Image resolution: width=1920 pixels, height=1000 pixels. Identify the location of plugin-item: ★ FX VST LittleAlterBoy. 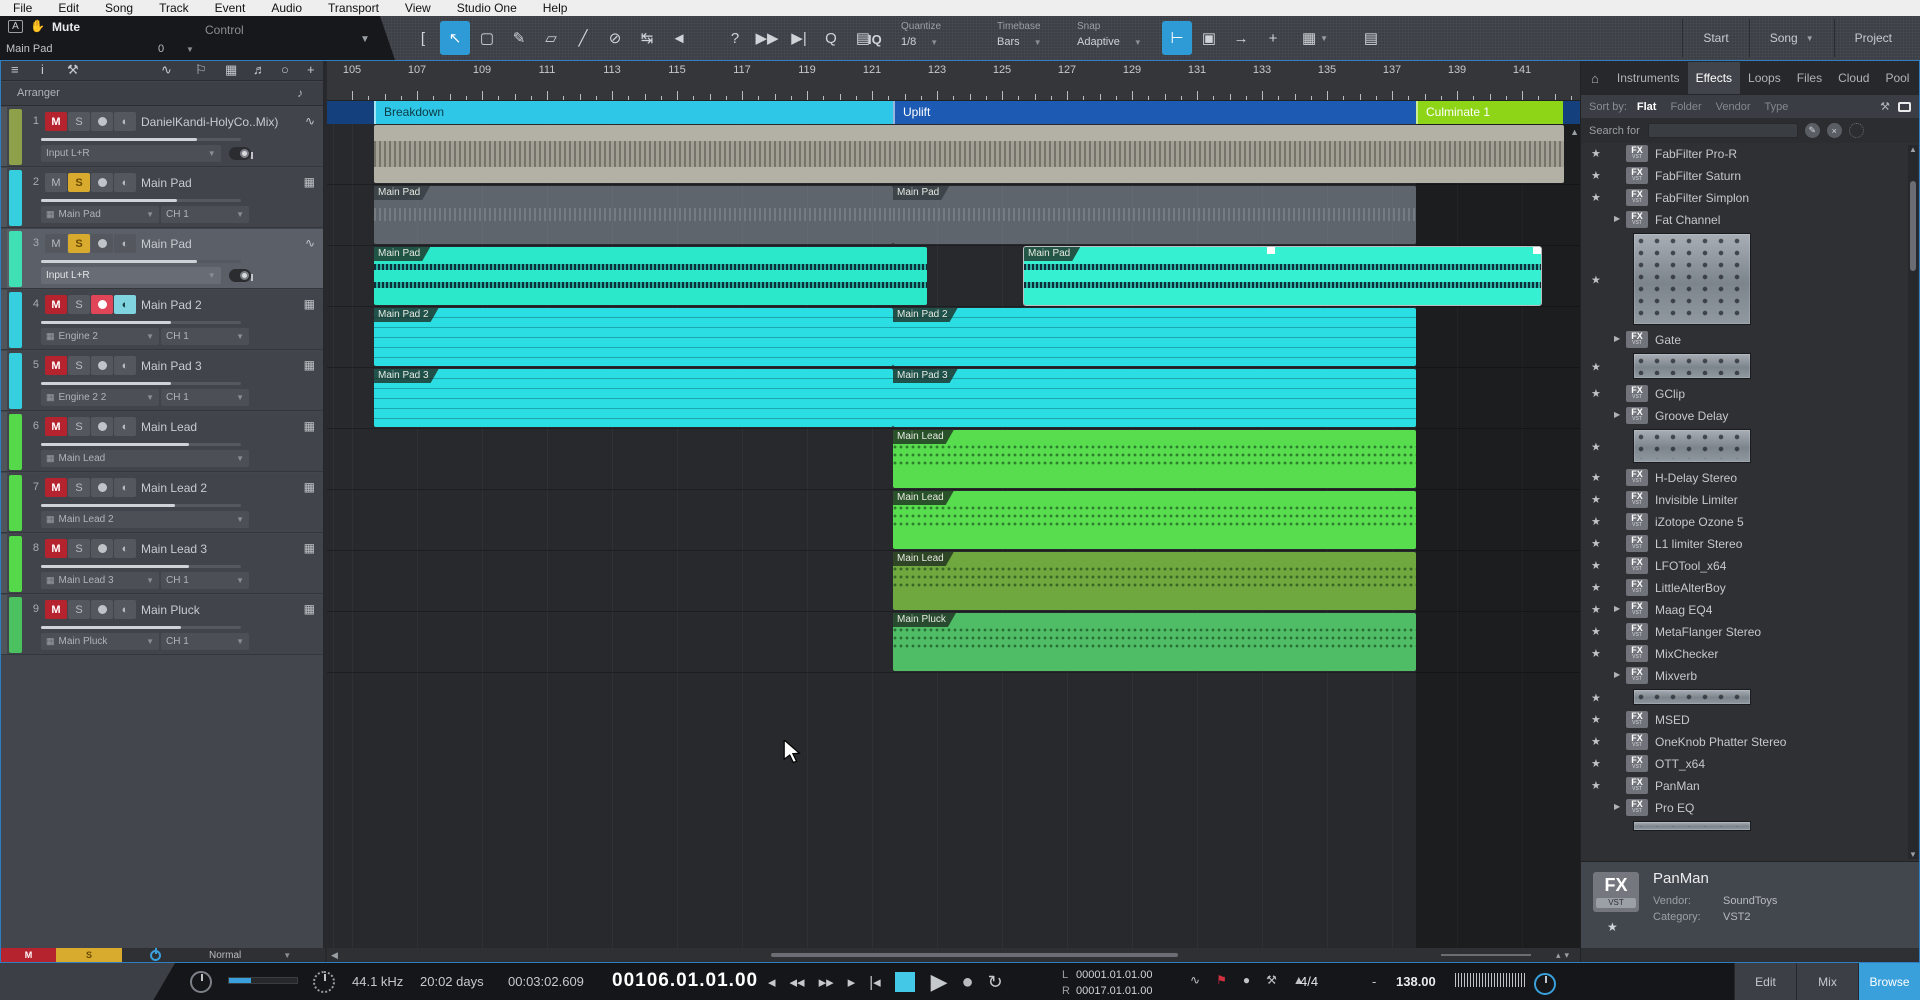
(1750, 588).